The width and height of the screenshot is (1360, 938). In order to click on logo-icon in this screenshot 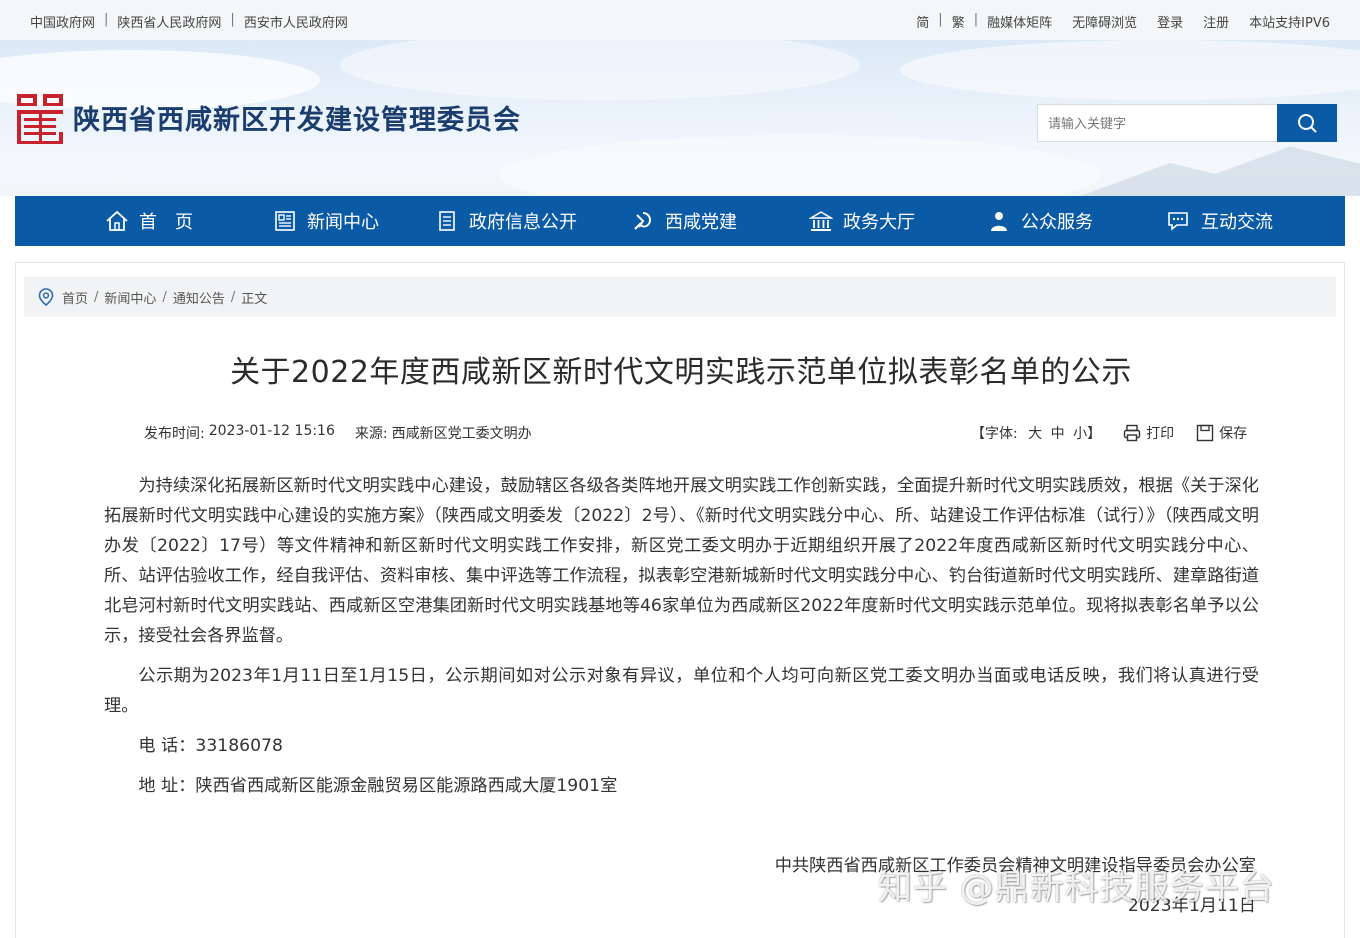, I will do `click(40, 119)`.